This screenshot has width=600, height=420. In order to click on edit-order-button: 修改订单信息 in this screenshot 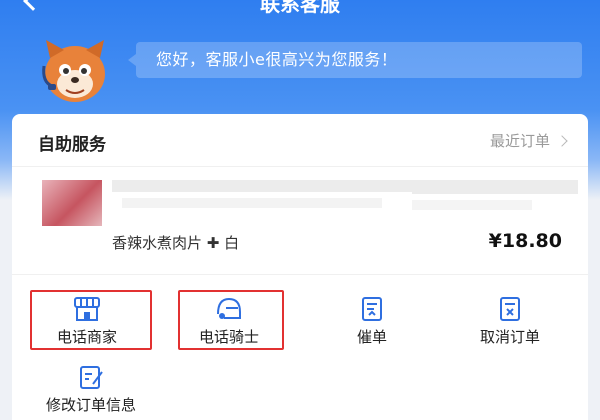, I will do `click(91, 389)`.